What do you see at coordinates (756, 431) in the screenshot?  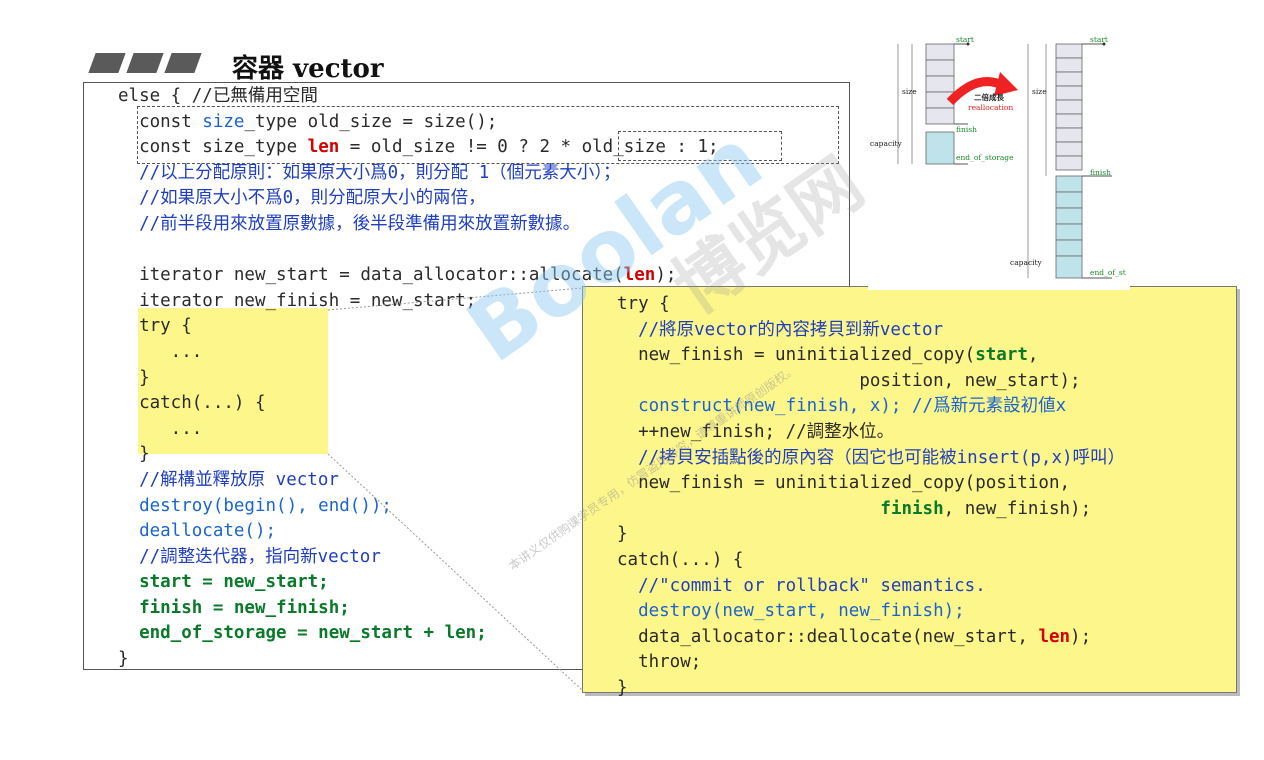 I see `code-text: ++new_finish; //調整水位。` at bounding box center [756, 431].